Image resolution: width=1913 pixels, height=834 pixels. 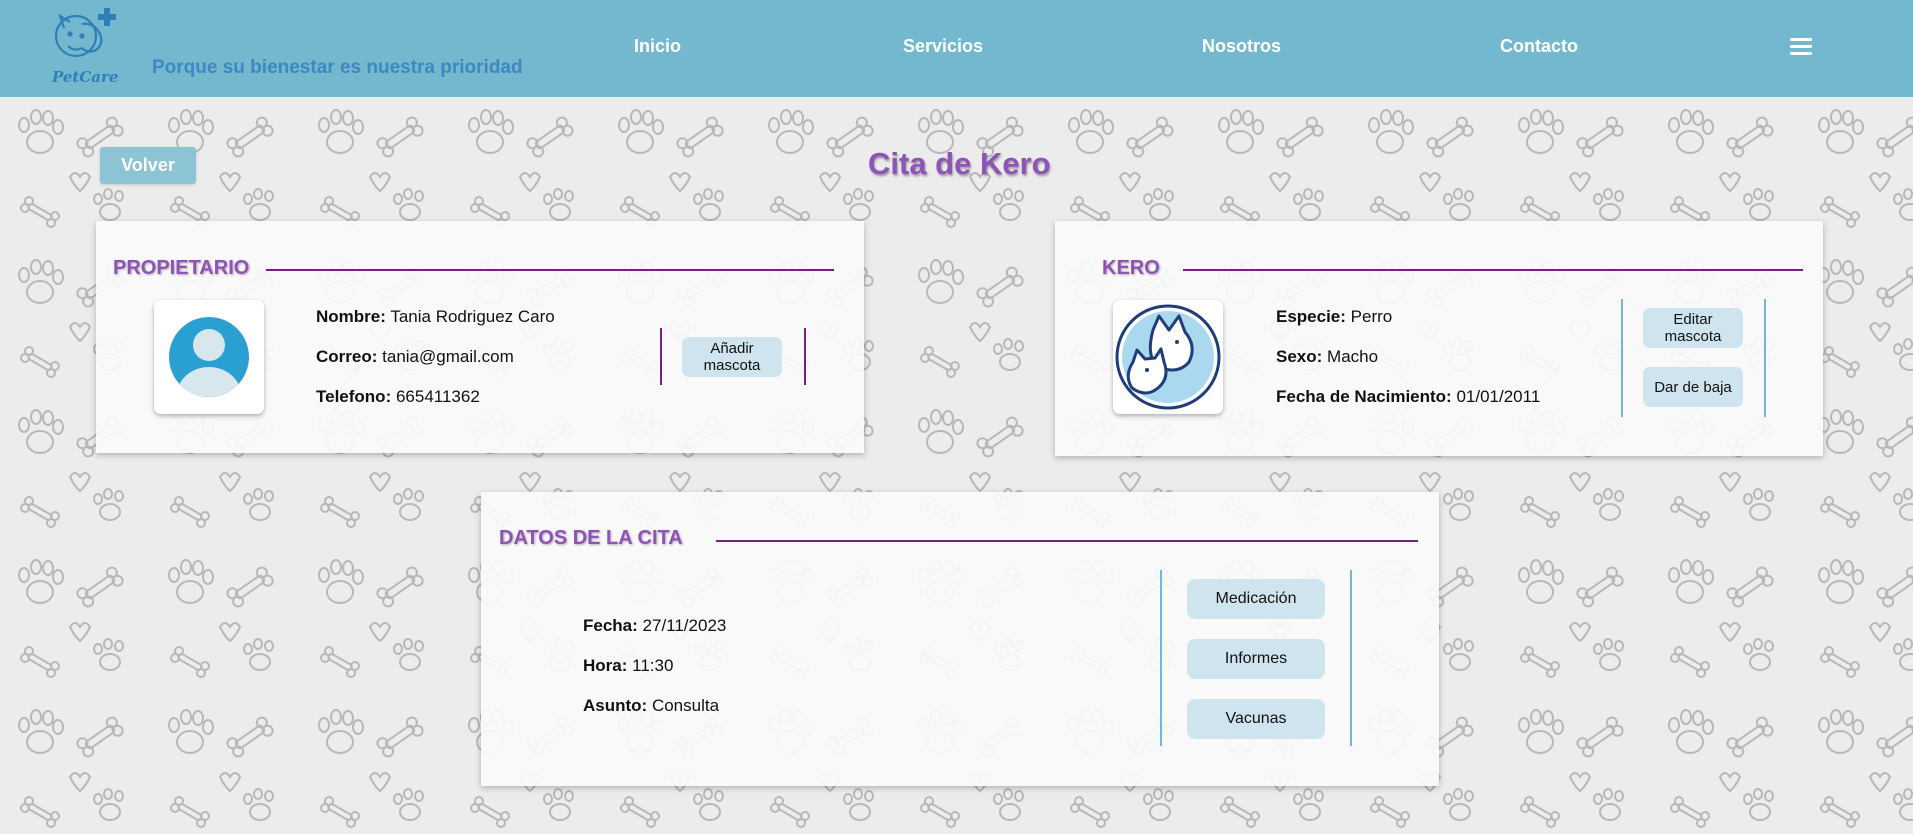 What do you see at coordinates (337, 67) in the screenshot?
I see `tagline: Porque su bienestar es nuestra prioridad` at bounding box center [337, 67].